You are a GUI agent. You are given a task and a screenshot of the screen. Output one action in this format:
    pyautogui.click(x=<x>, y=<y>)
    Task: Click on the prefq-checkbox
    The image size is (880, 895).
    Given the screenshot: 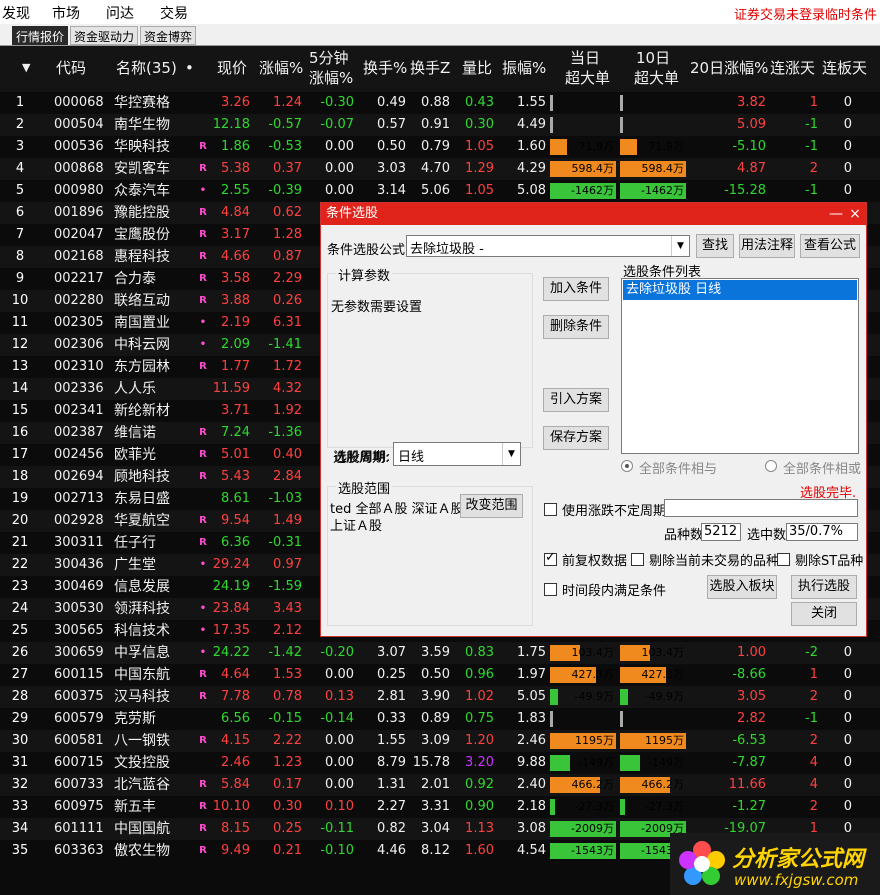 What is the action you would take?
    pyautogui.click(x=550, y=558)
    